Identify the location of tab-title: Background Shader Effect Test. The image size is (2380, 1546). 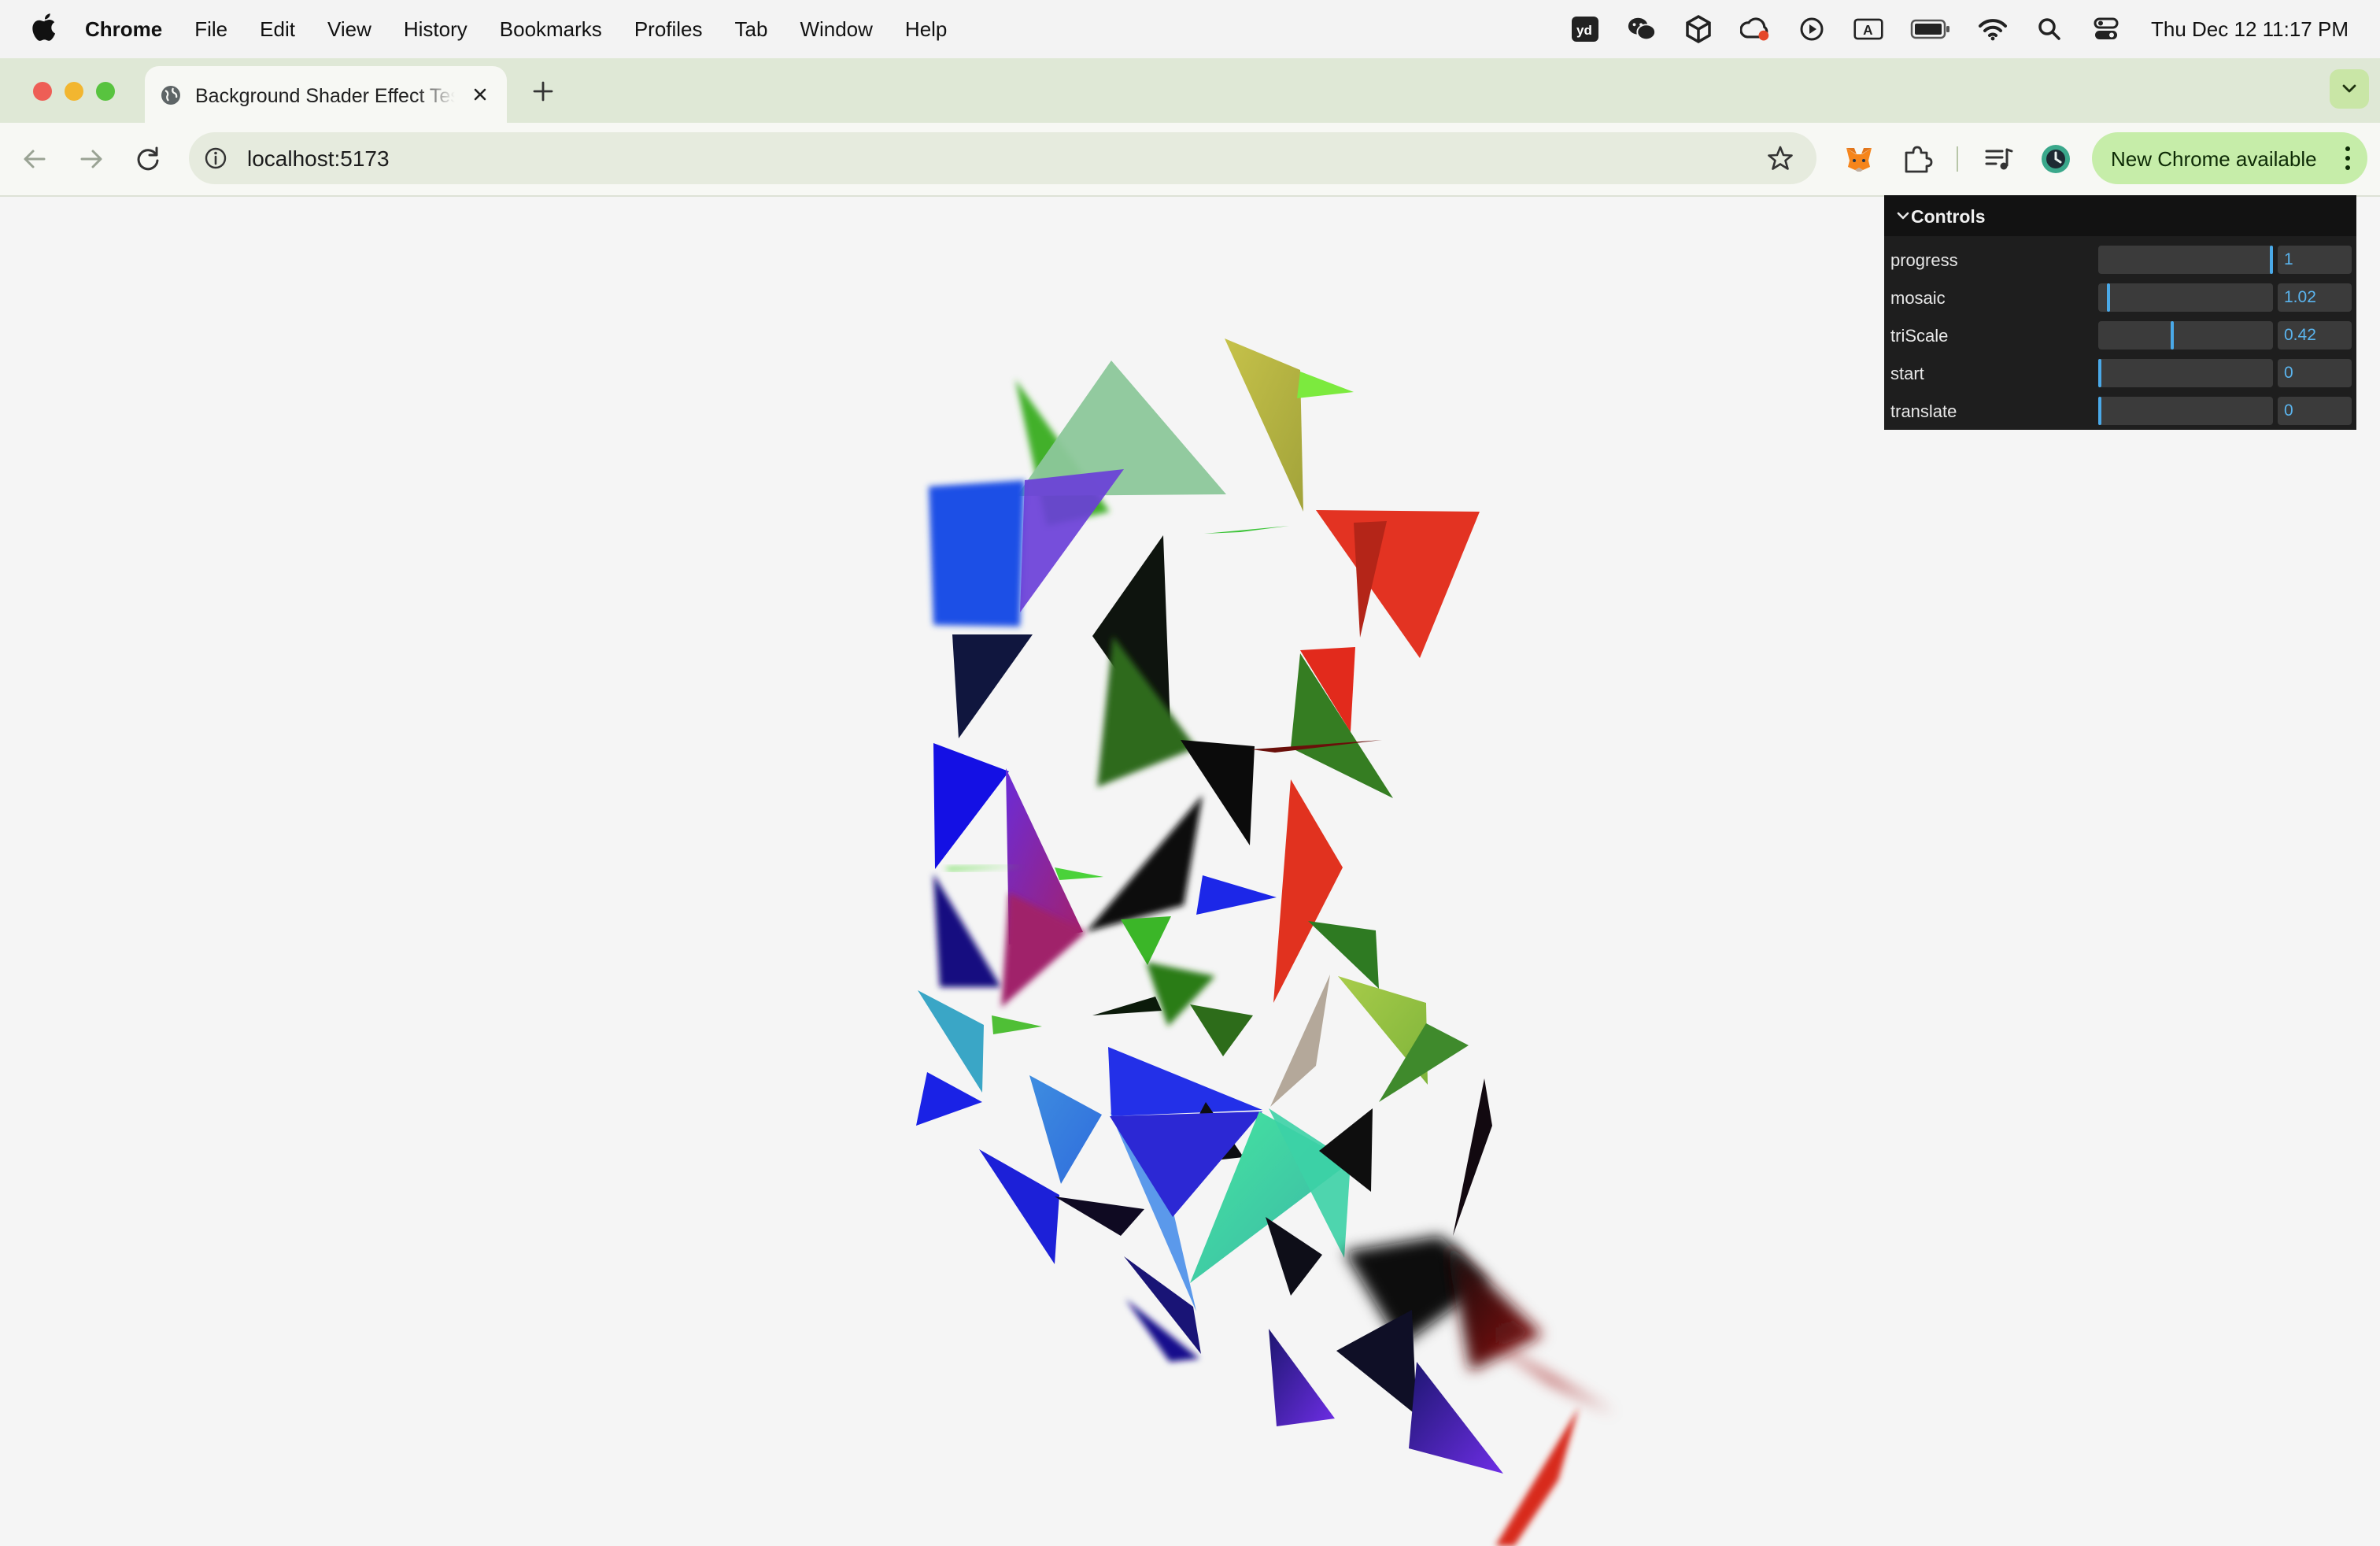
(325, 96).